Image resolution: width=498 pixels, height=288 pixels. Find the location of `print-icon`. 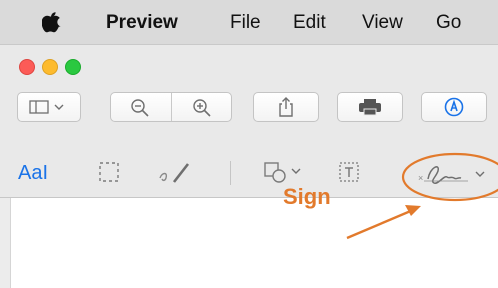

print-icon is located at coordinates (370, 107).